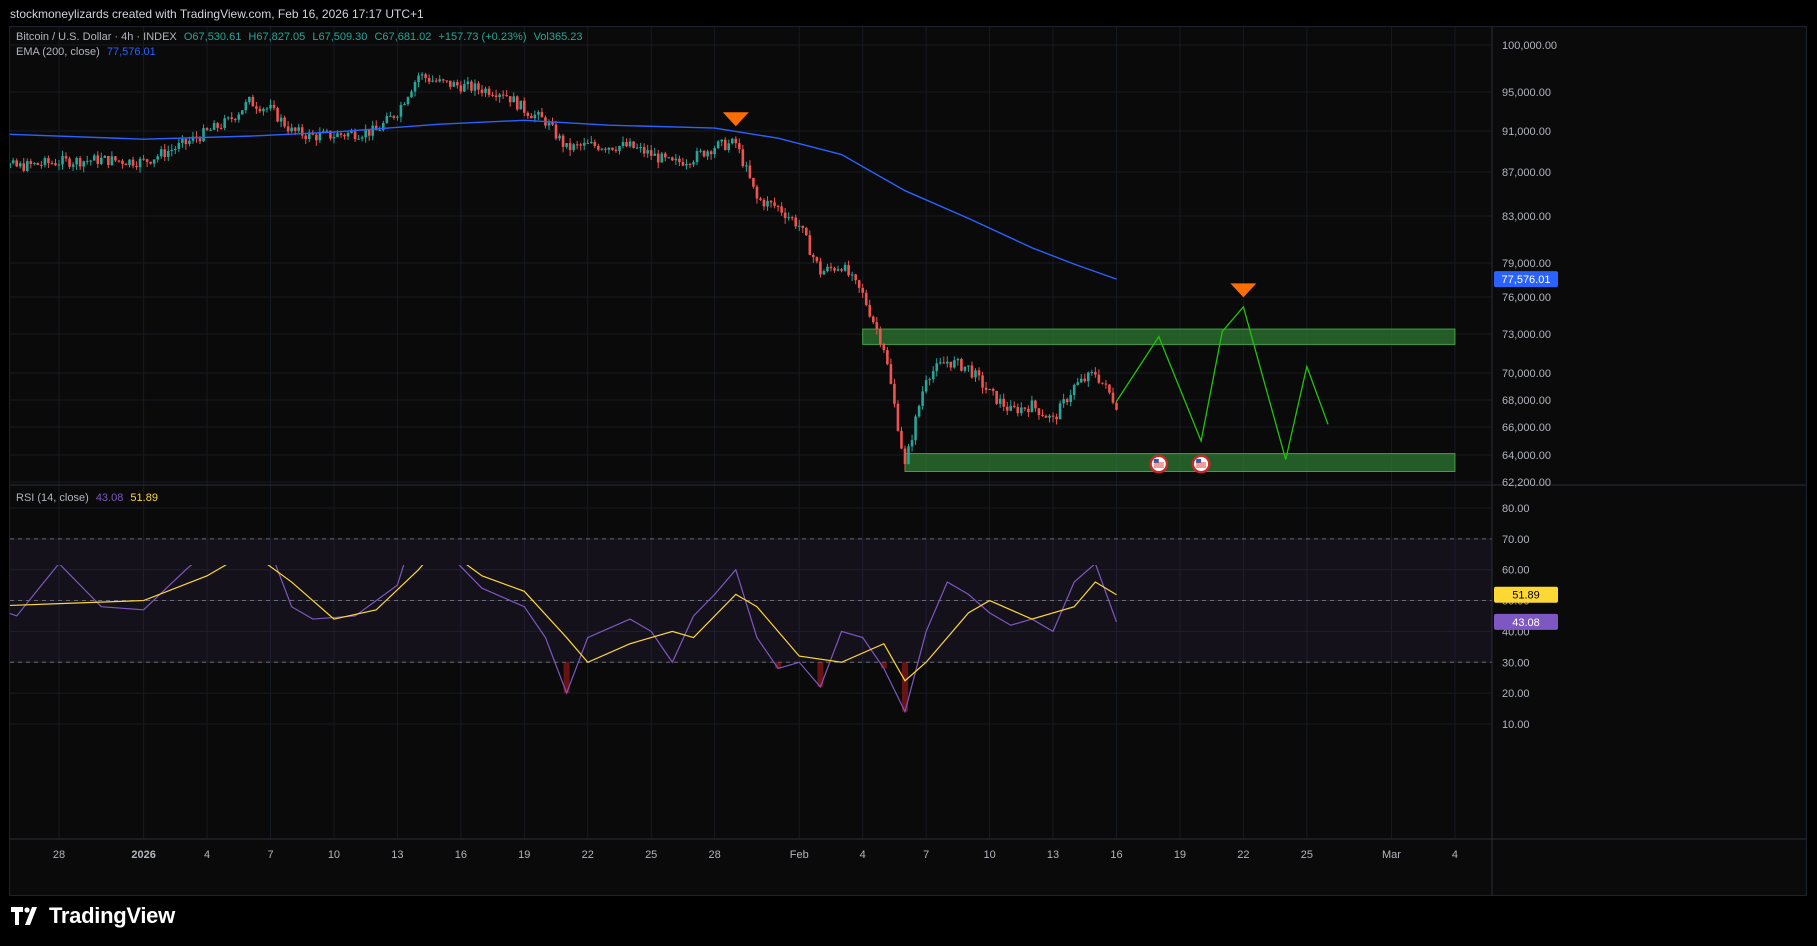 Image resolution: width=1817 pixels, height=946 pixels. What do you see at coordinates (1180, 855) in the screenshot?
I see `time-tick-label: 19` at bounding box center [1180, 855].